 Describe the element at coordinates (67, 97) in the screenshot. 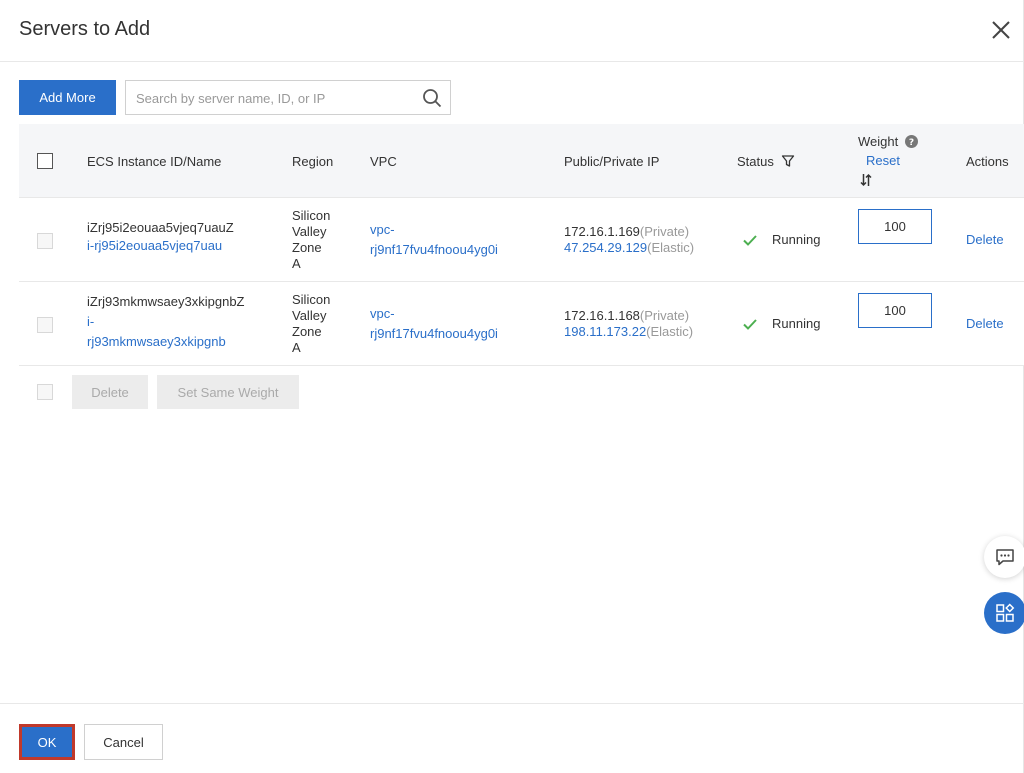

I see `add-more-button: Add More` at that location.